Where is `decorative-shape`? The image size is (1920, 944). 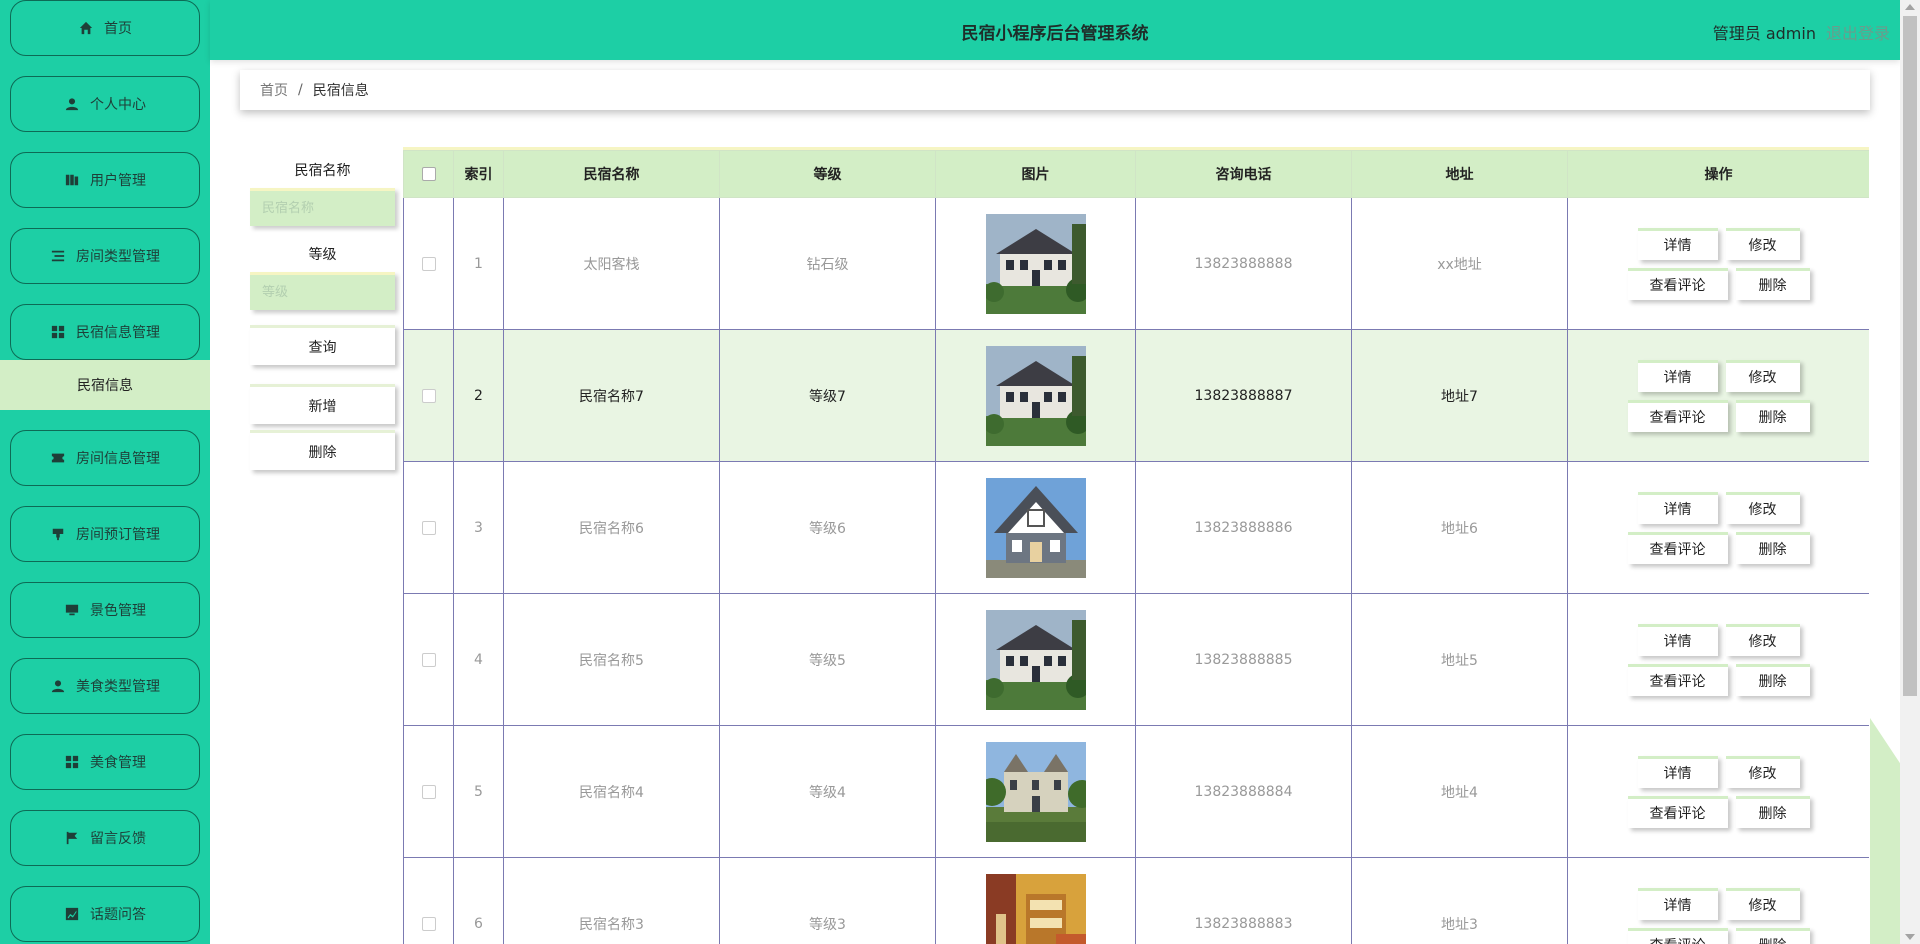 decorative-shape is located at coordinates (1885, 831).